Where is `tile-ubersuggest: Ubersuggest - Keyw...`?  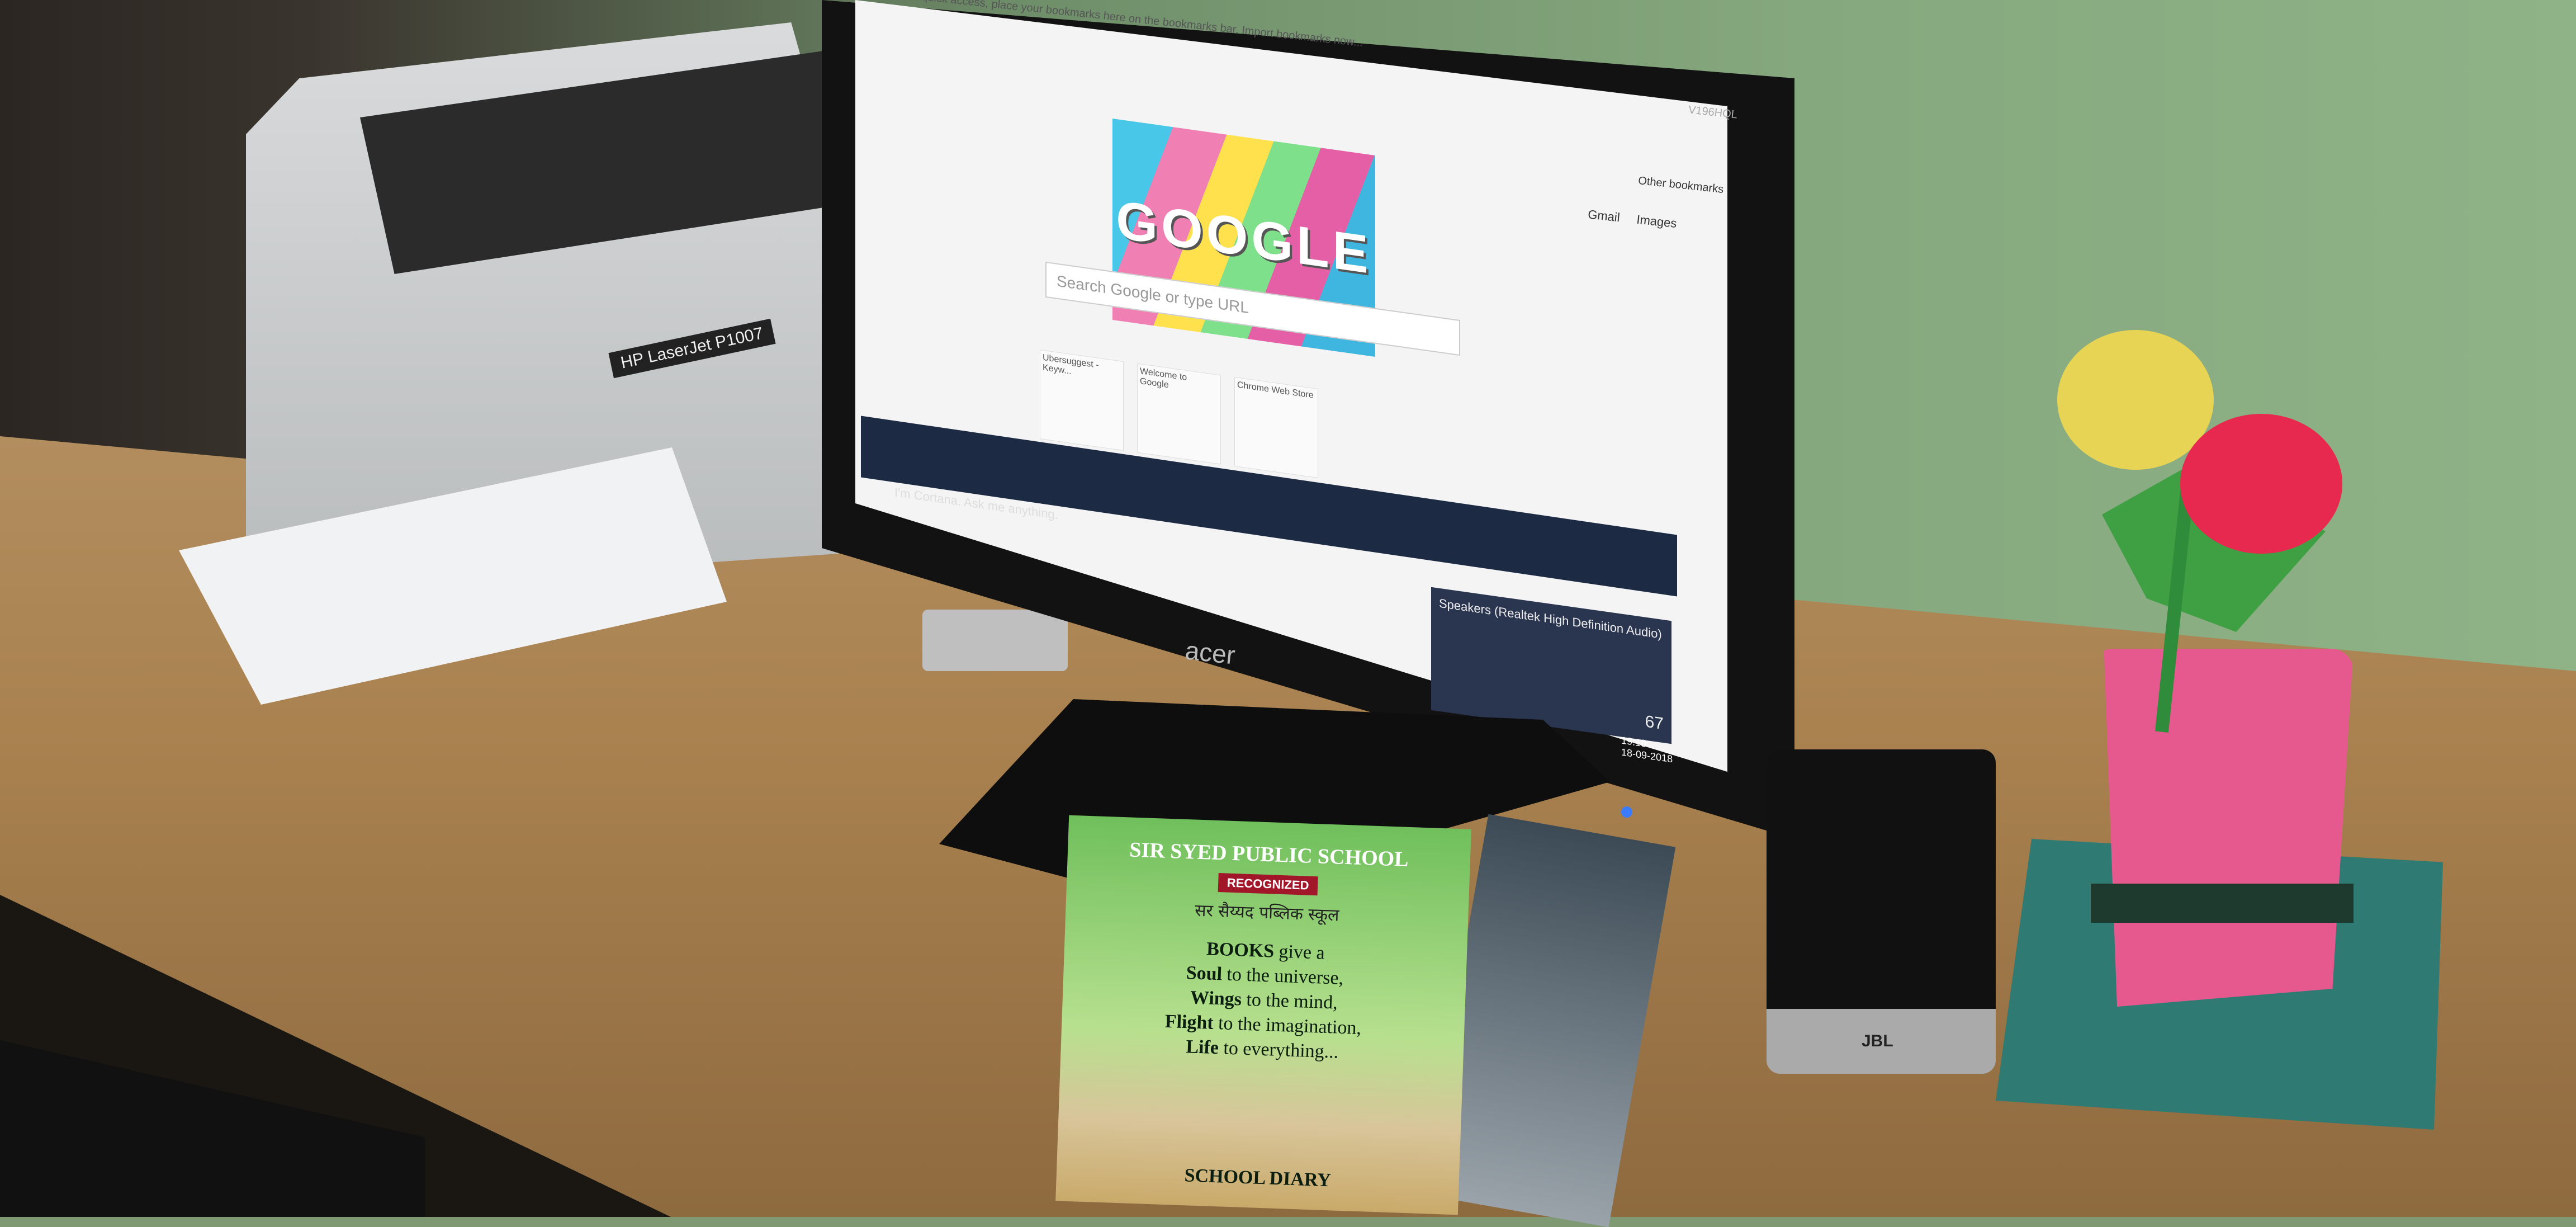 tile-ubersuggest: Ubersuggest - Keyw... is located at coordinates (1082, 400).